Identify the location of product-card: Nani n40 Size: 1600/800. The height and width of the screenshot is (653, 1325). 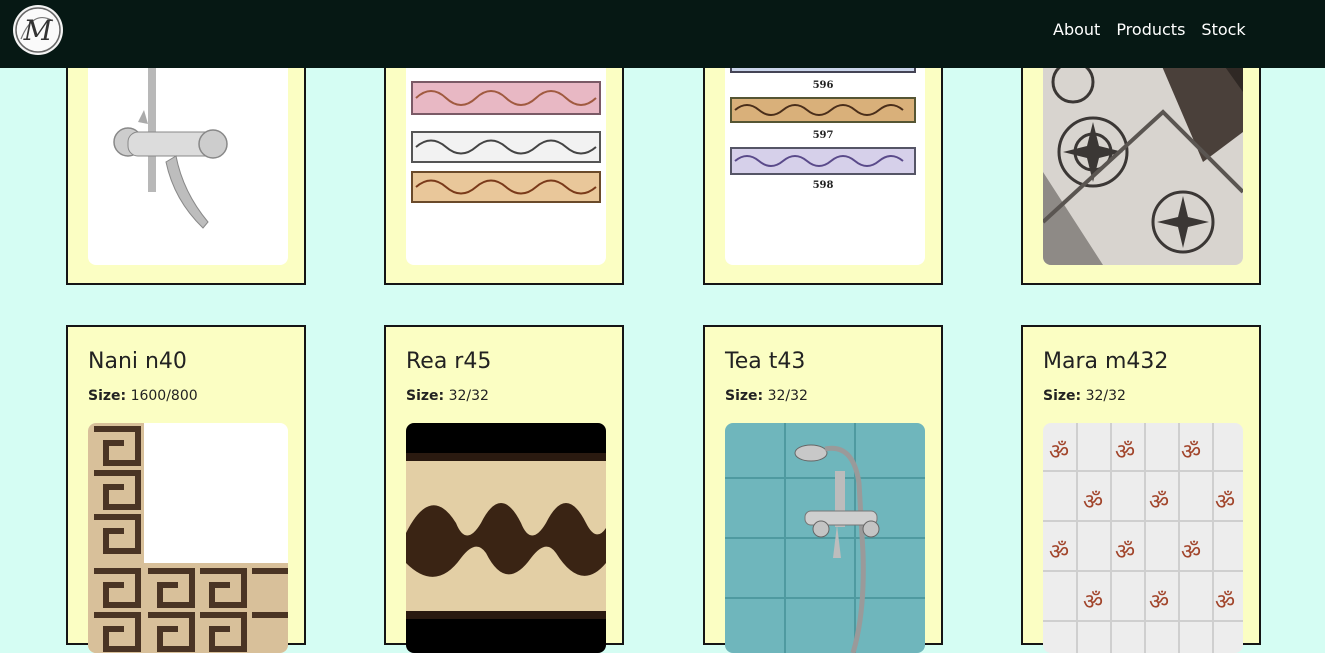
(186, 489).